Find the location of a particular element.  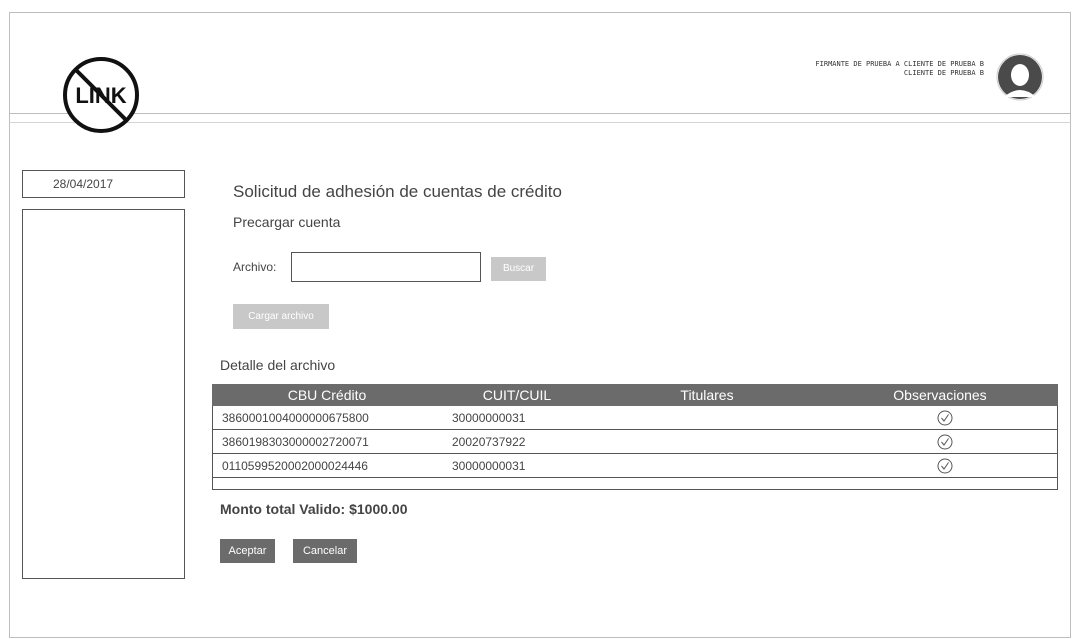

file-input is located at coordinates (386, 267).